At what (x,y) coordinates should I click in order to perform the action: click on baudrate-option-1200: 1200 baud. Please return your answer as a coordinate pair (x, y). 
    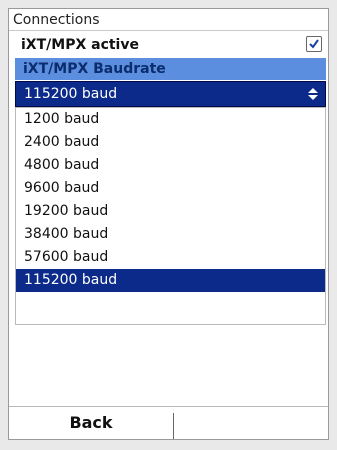
    Looking at the image, I should click on (170, 119).